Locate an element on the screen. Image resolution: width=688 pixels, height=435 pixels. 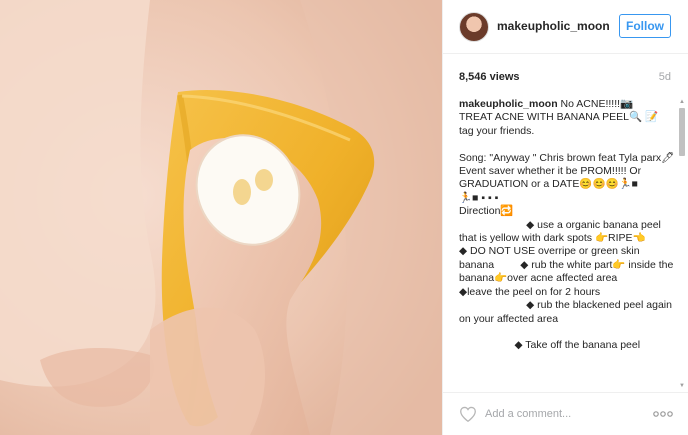
heart-icon is located at coordinates (468, 414).